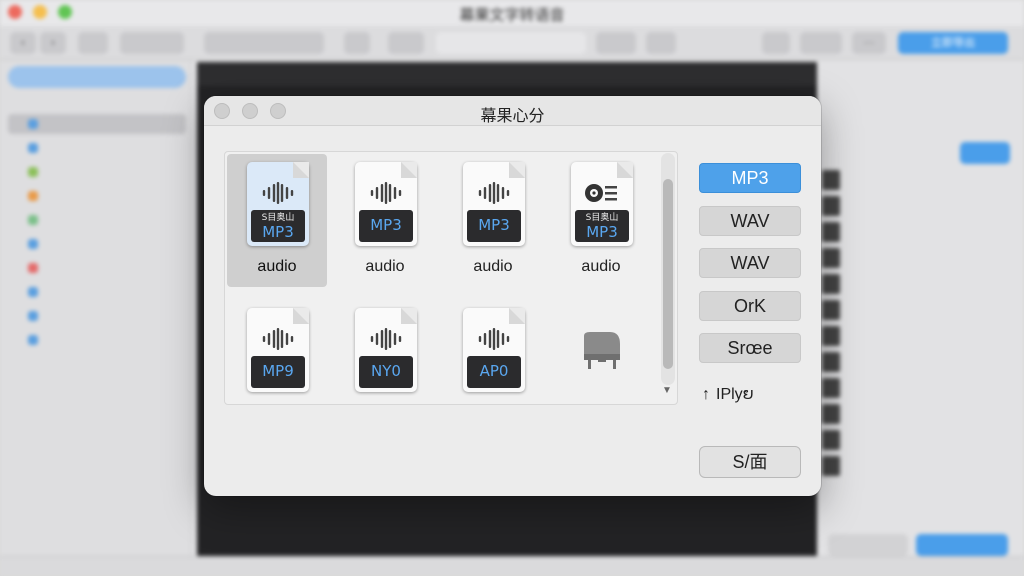 This screenshot has width=1024, height=576. I want to click on file-item: NY0, so click(385, 352).